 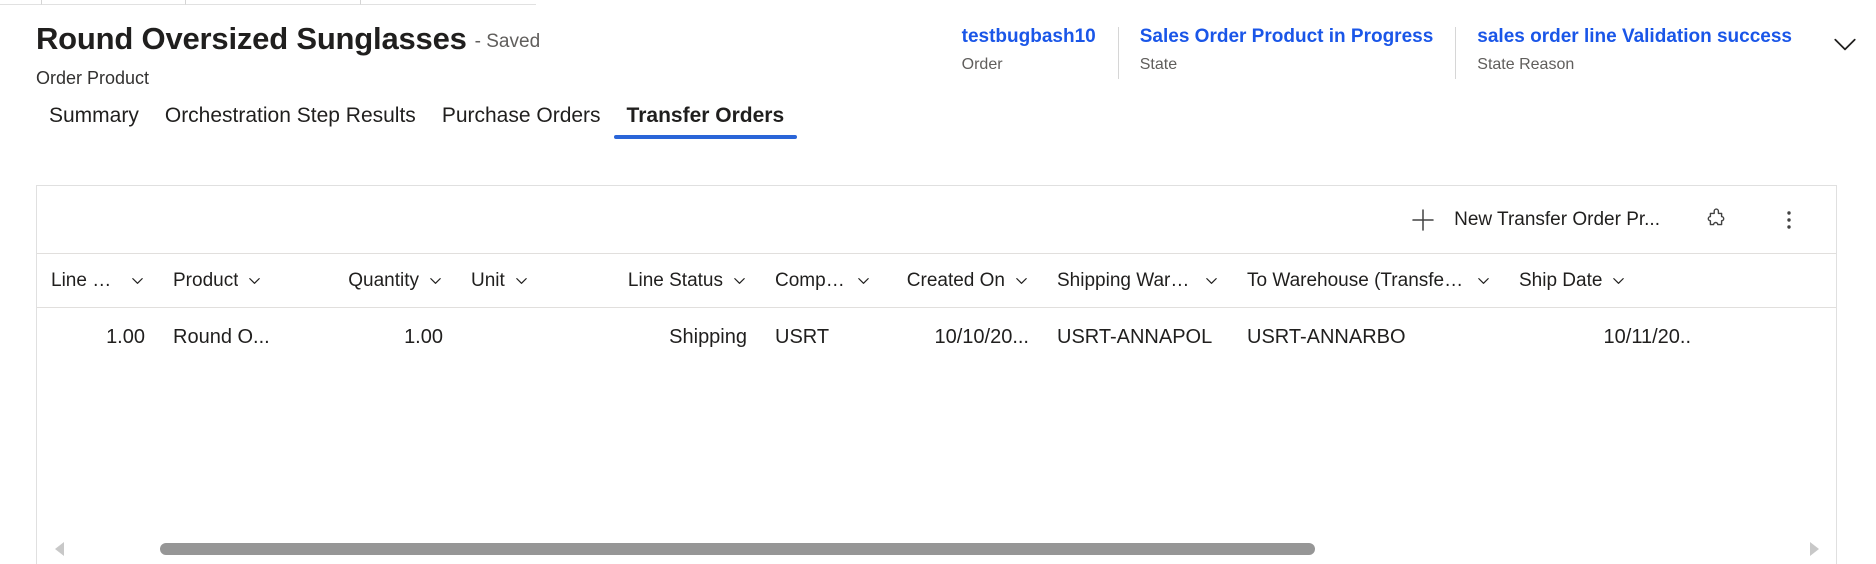 I want to click on caret-left-icon, so click(x=59, y=549).